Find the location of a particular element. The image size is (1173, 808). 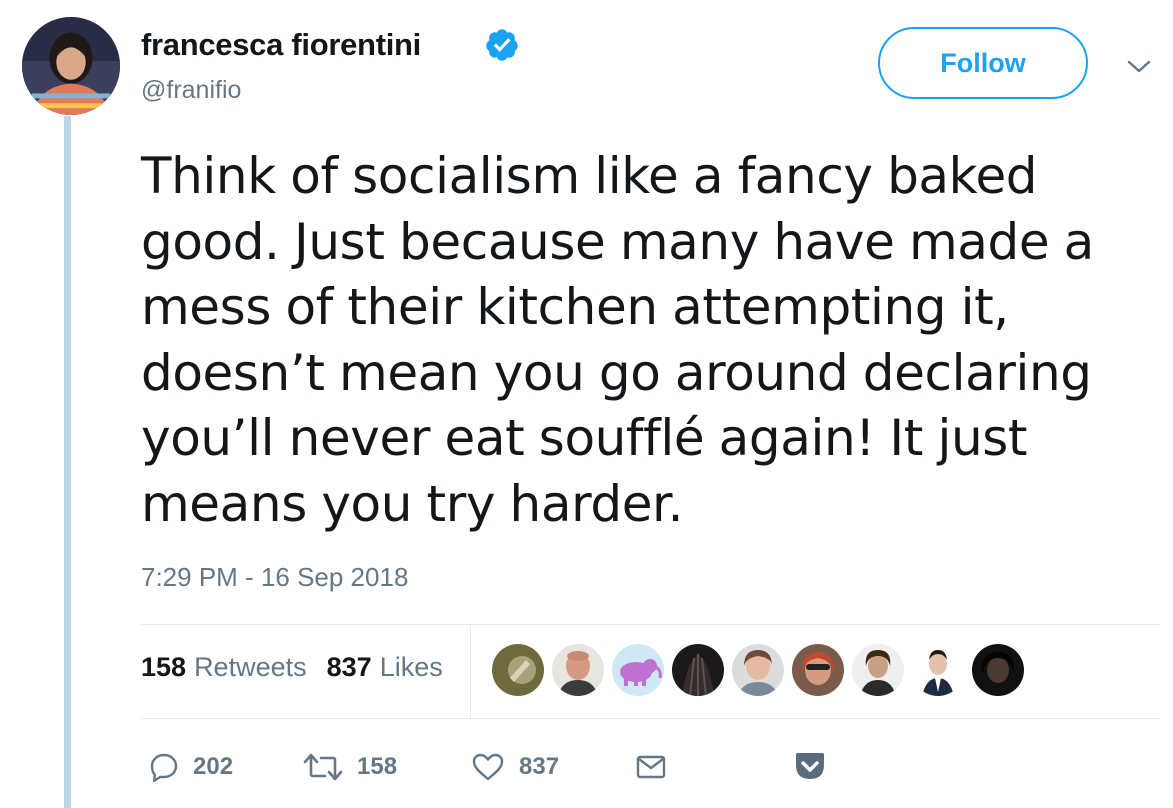

thread-line is located at coordinates (67, 462).